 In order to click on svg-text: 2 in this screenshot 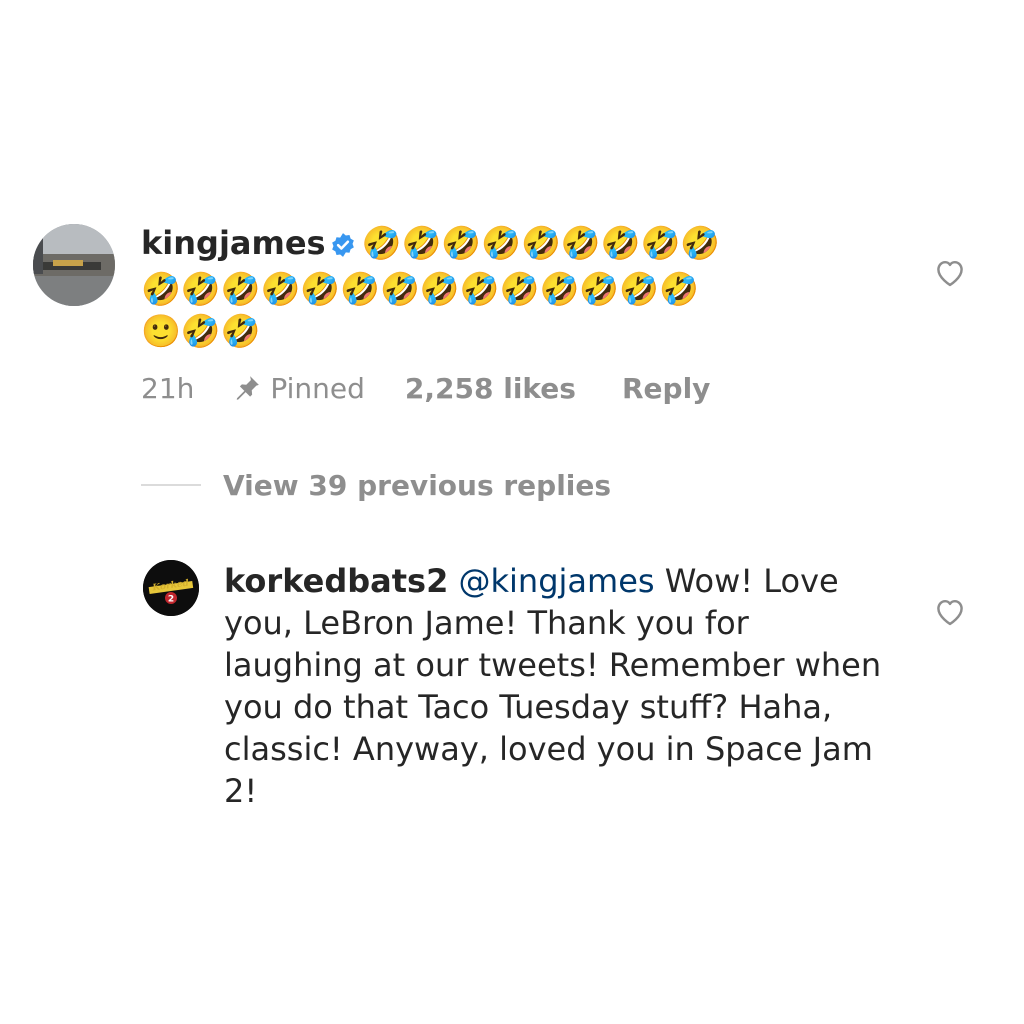, I will do `click(171, 600)`.